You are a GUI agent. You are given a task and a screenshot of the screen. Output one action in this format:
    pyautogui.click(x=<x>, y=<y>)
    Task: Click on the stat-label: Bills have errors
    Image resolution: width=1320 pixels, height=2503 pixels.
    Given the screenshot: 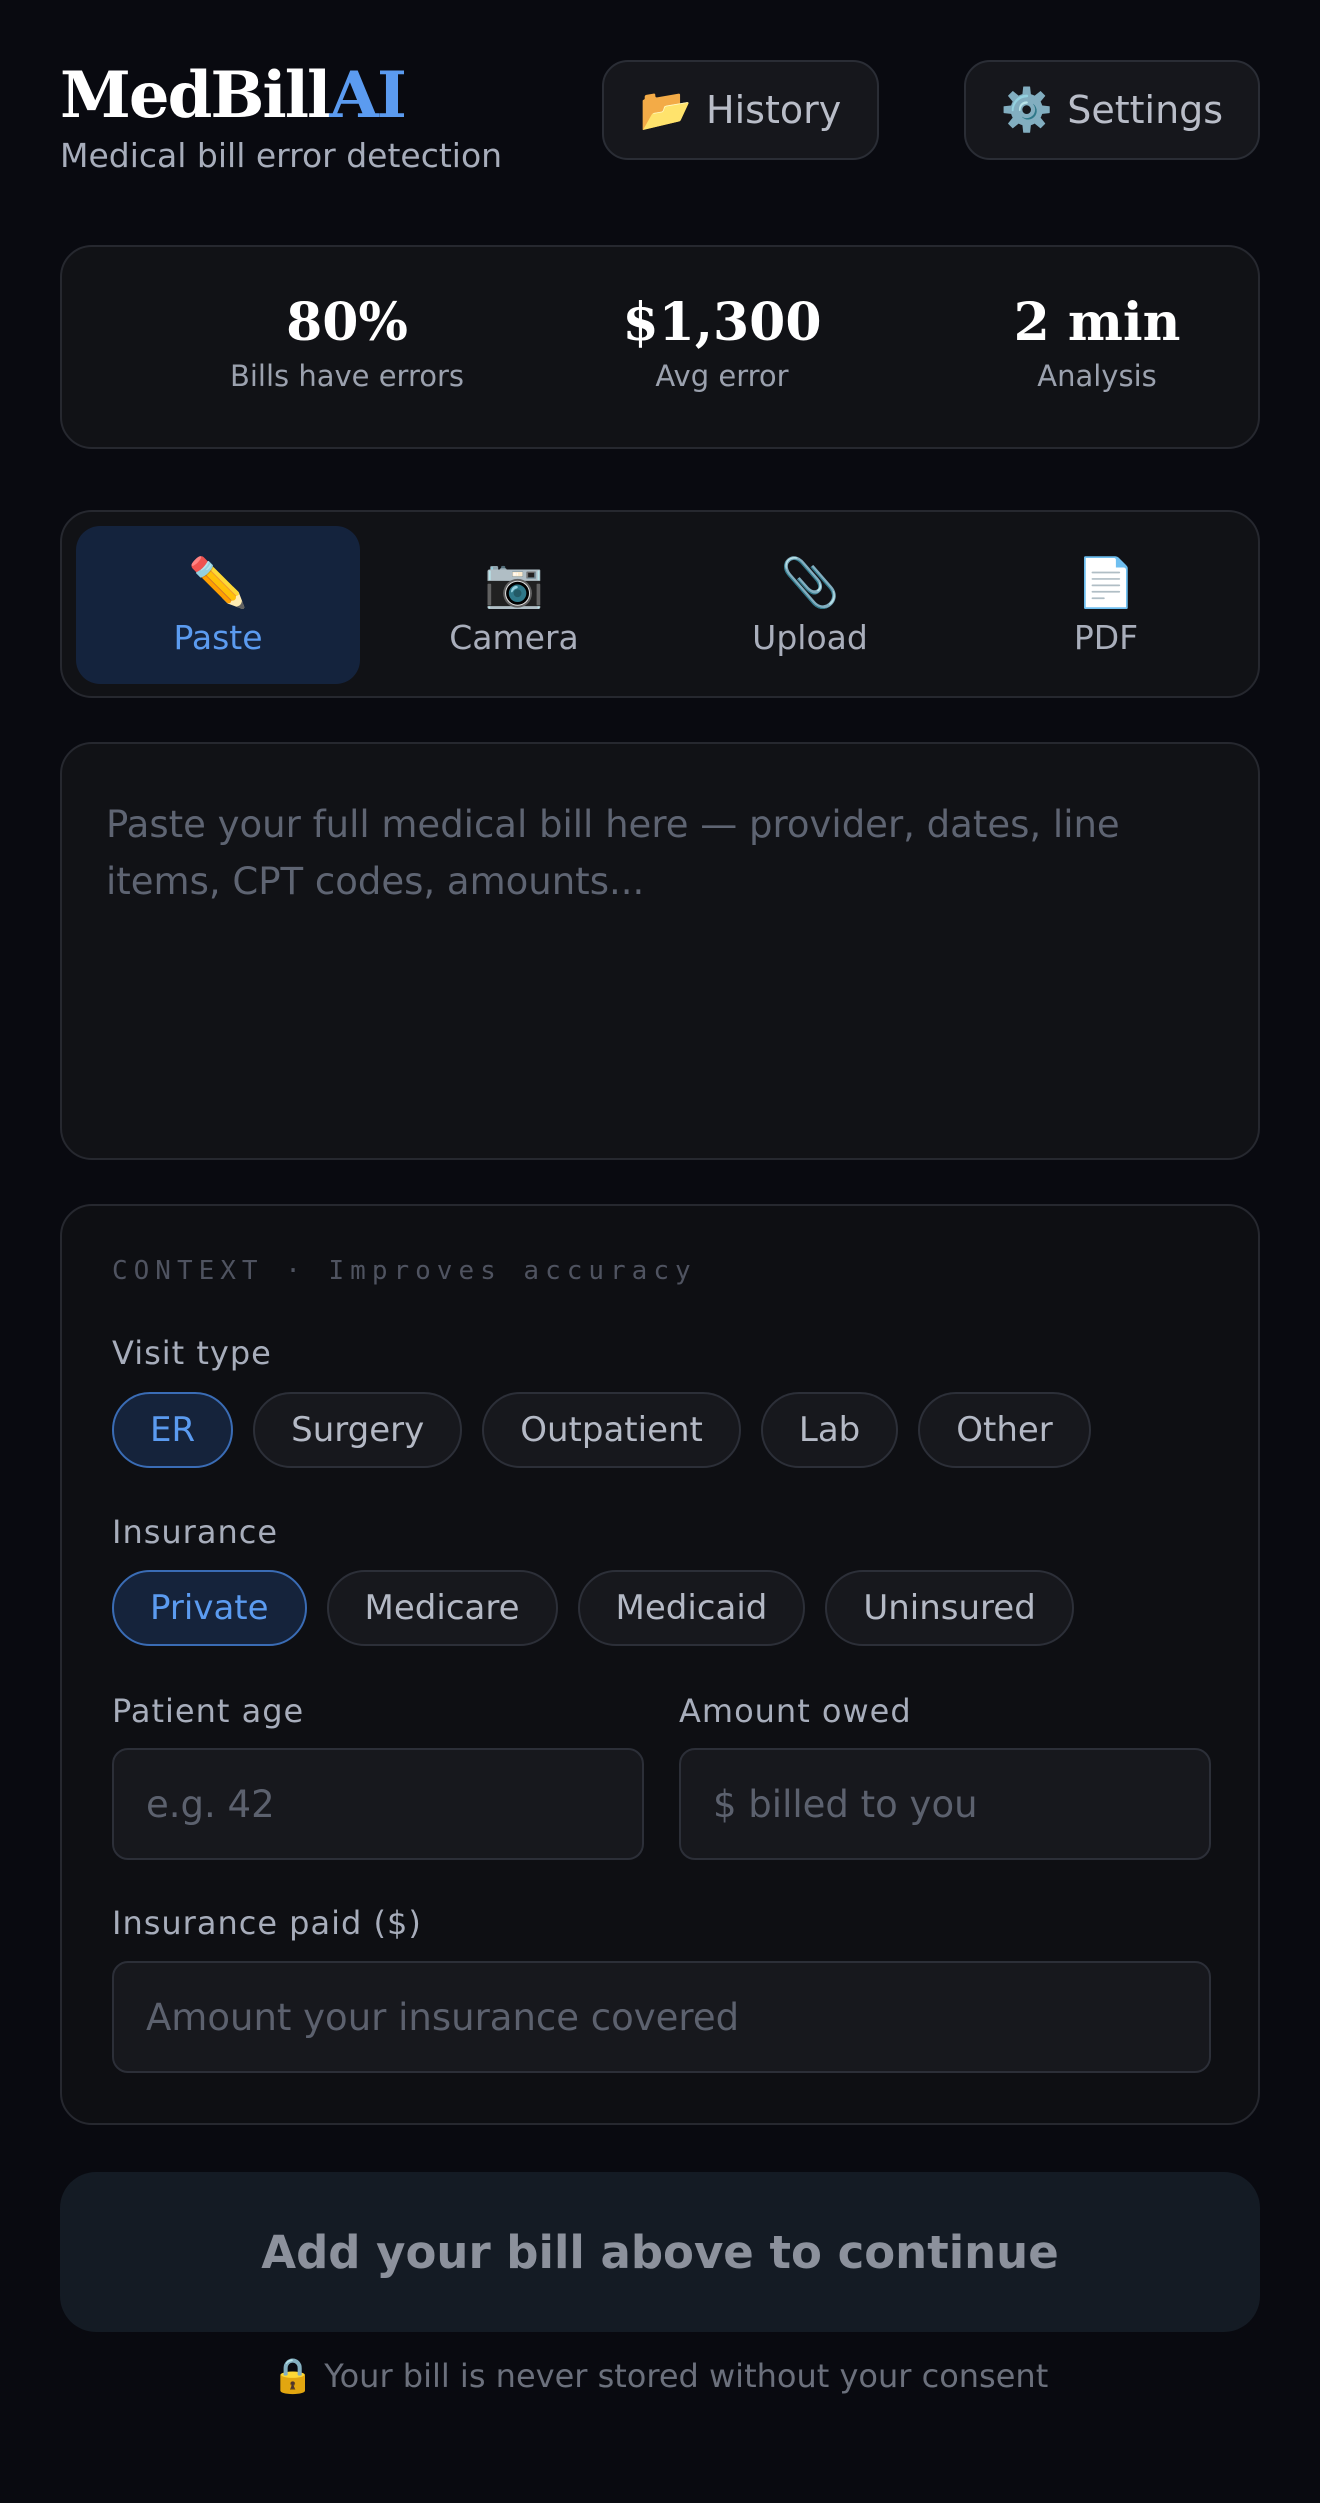 What is the action you would take?
    pyautogui.click(x=347, y=376)
    